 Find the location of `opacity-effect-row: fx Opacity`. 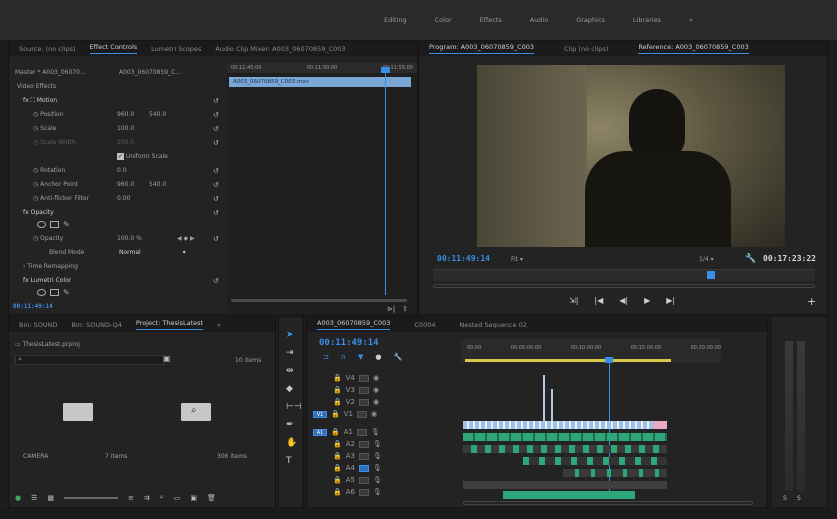

opacity-effect-row: fx Opacity is located at coordinates (38, 212).